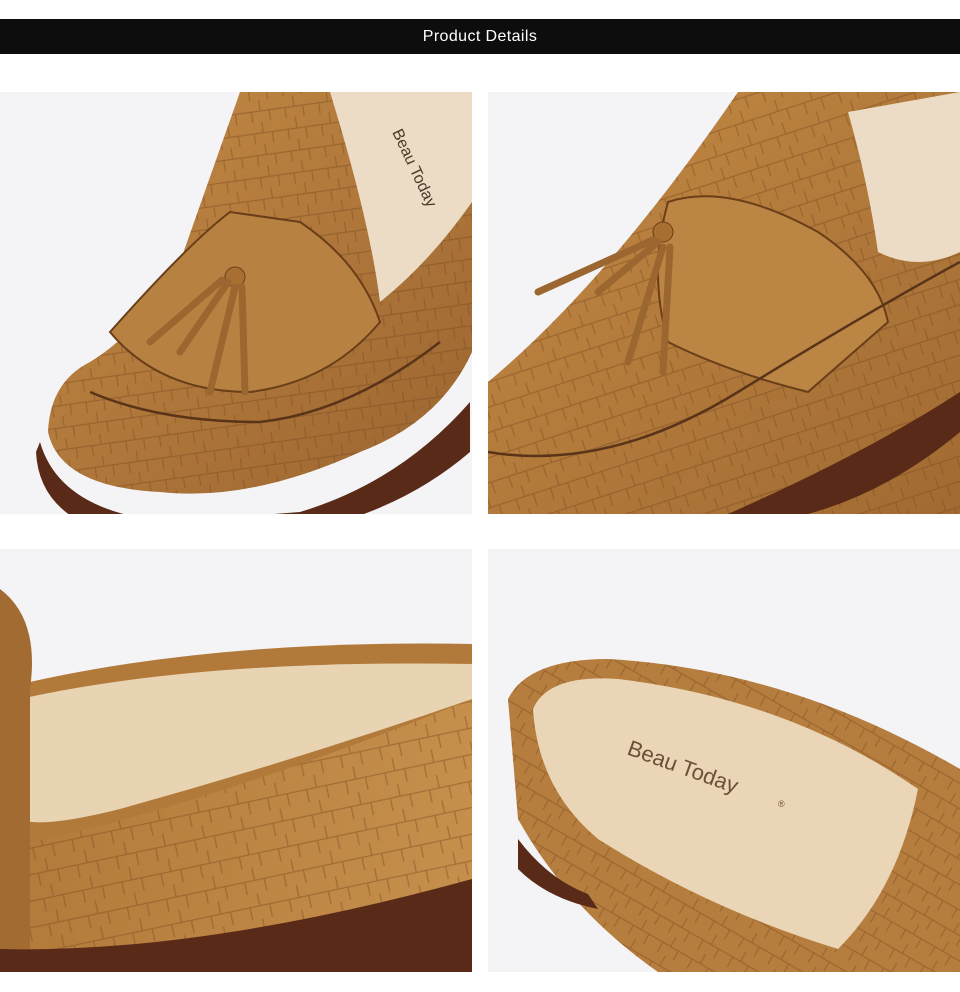 The width and height of the screenshot is (960, 992). I want to click on header-bar: Product Details, so click(480, 36).